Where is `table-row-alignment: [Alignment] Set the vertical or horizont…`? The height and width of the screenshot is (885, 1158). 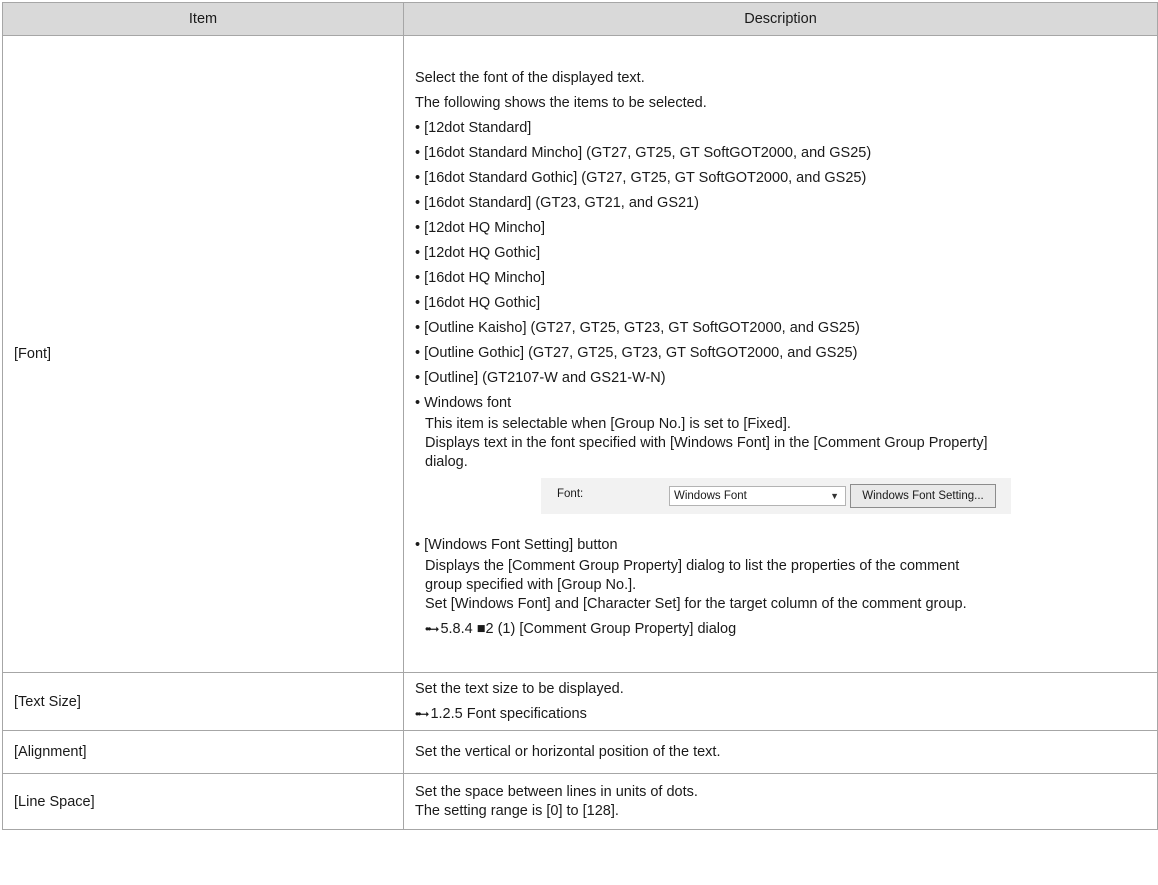 table-row-alignment: [Alignment] Set the vertical or horizont… is located at coordinates (580, 752).